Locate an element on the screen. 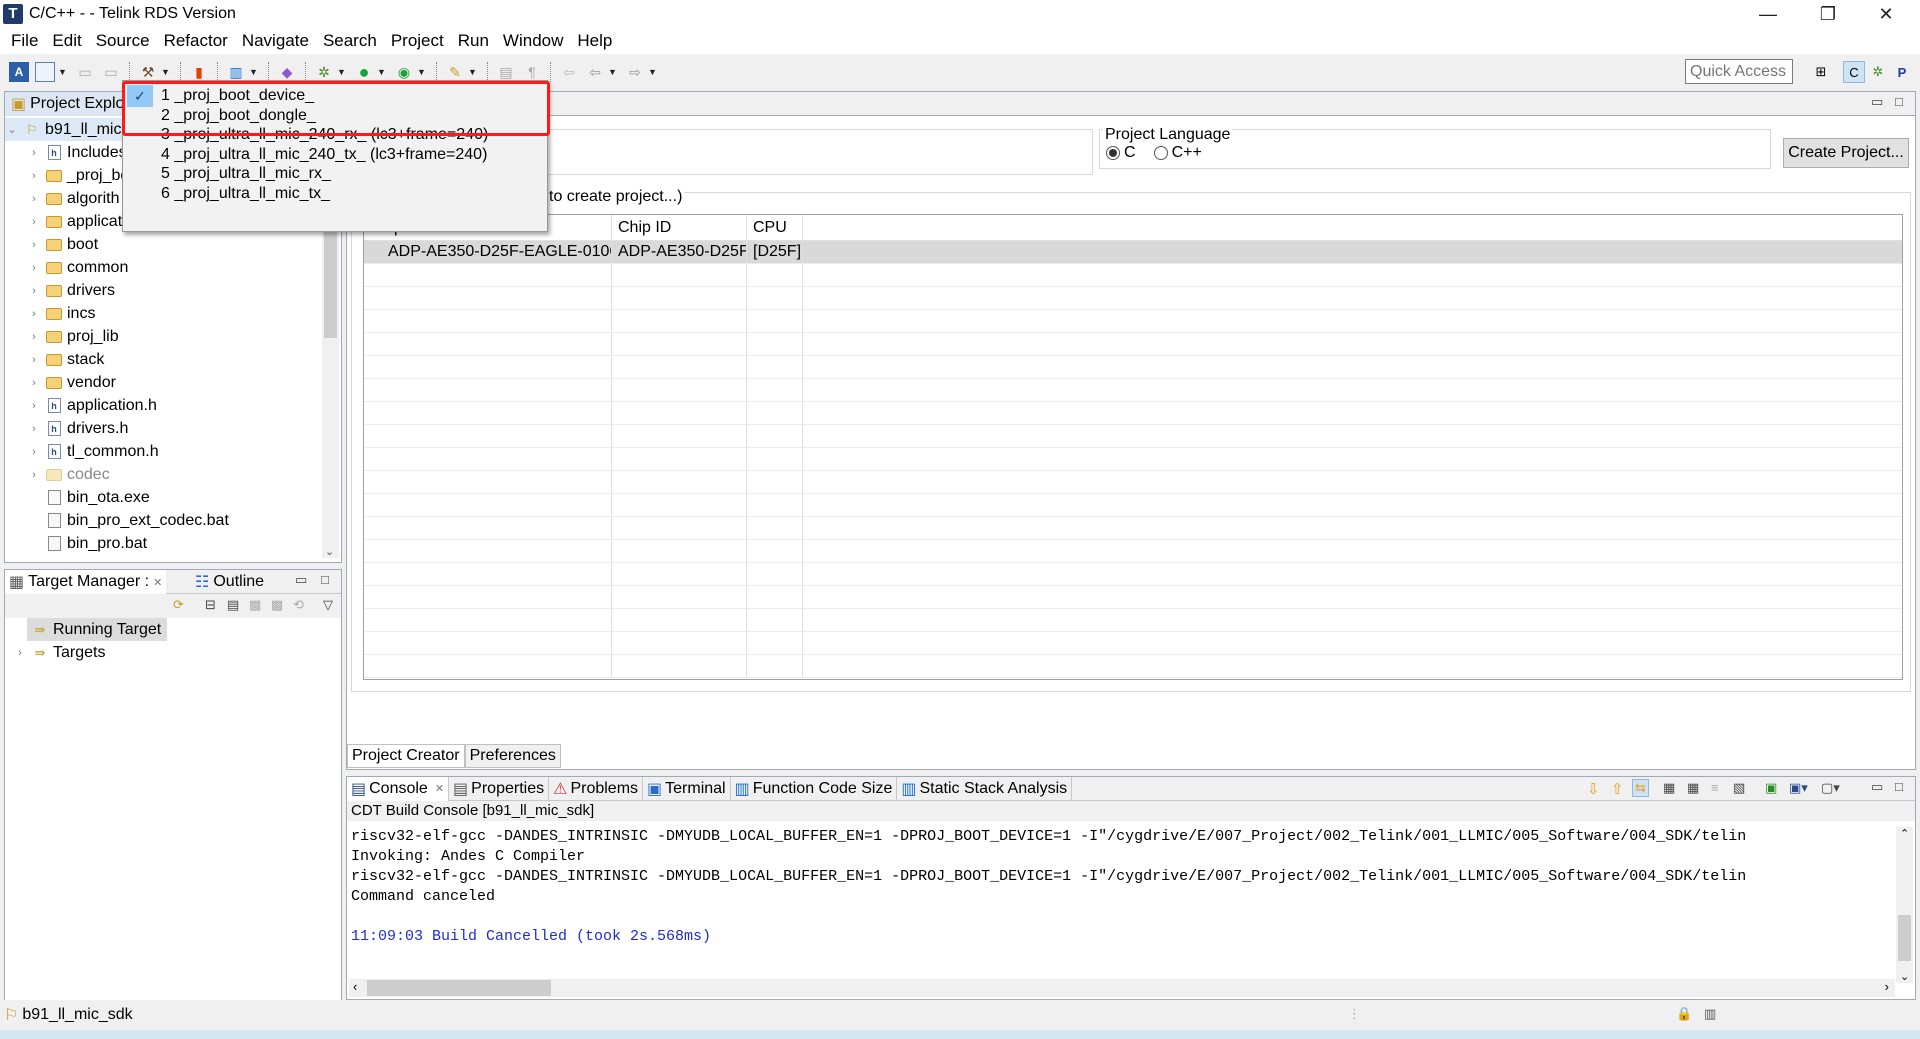 The width and height of the screenshot is (1920, 1039). menu-run: Run is located at coordinates (473, 41).